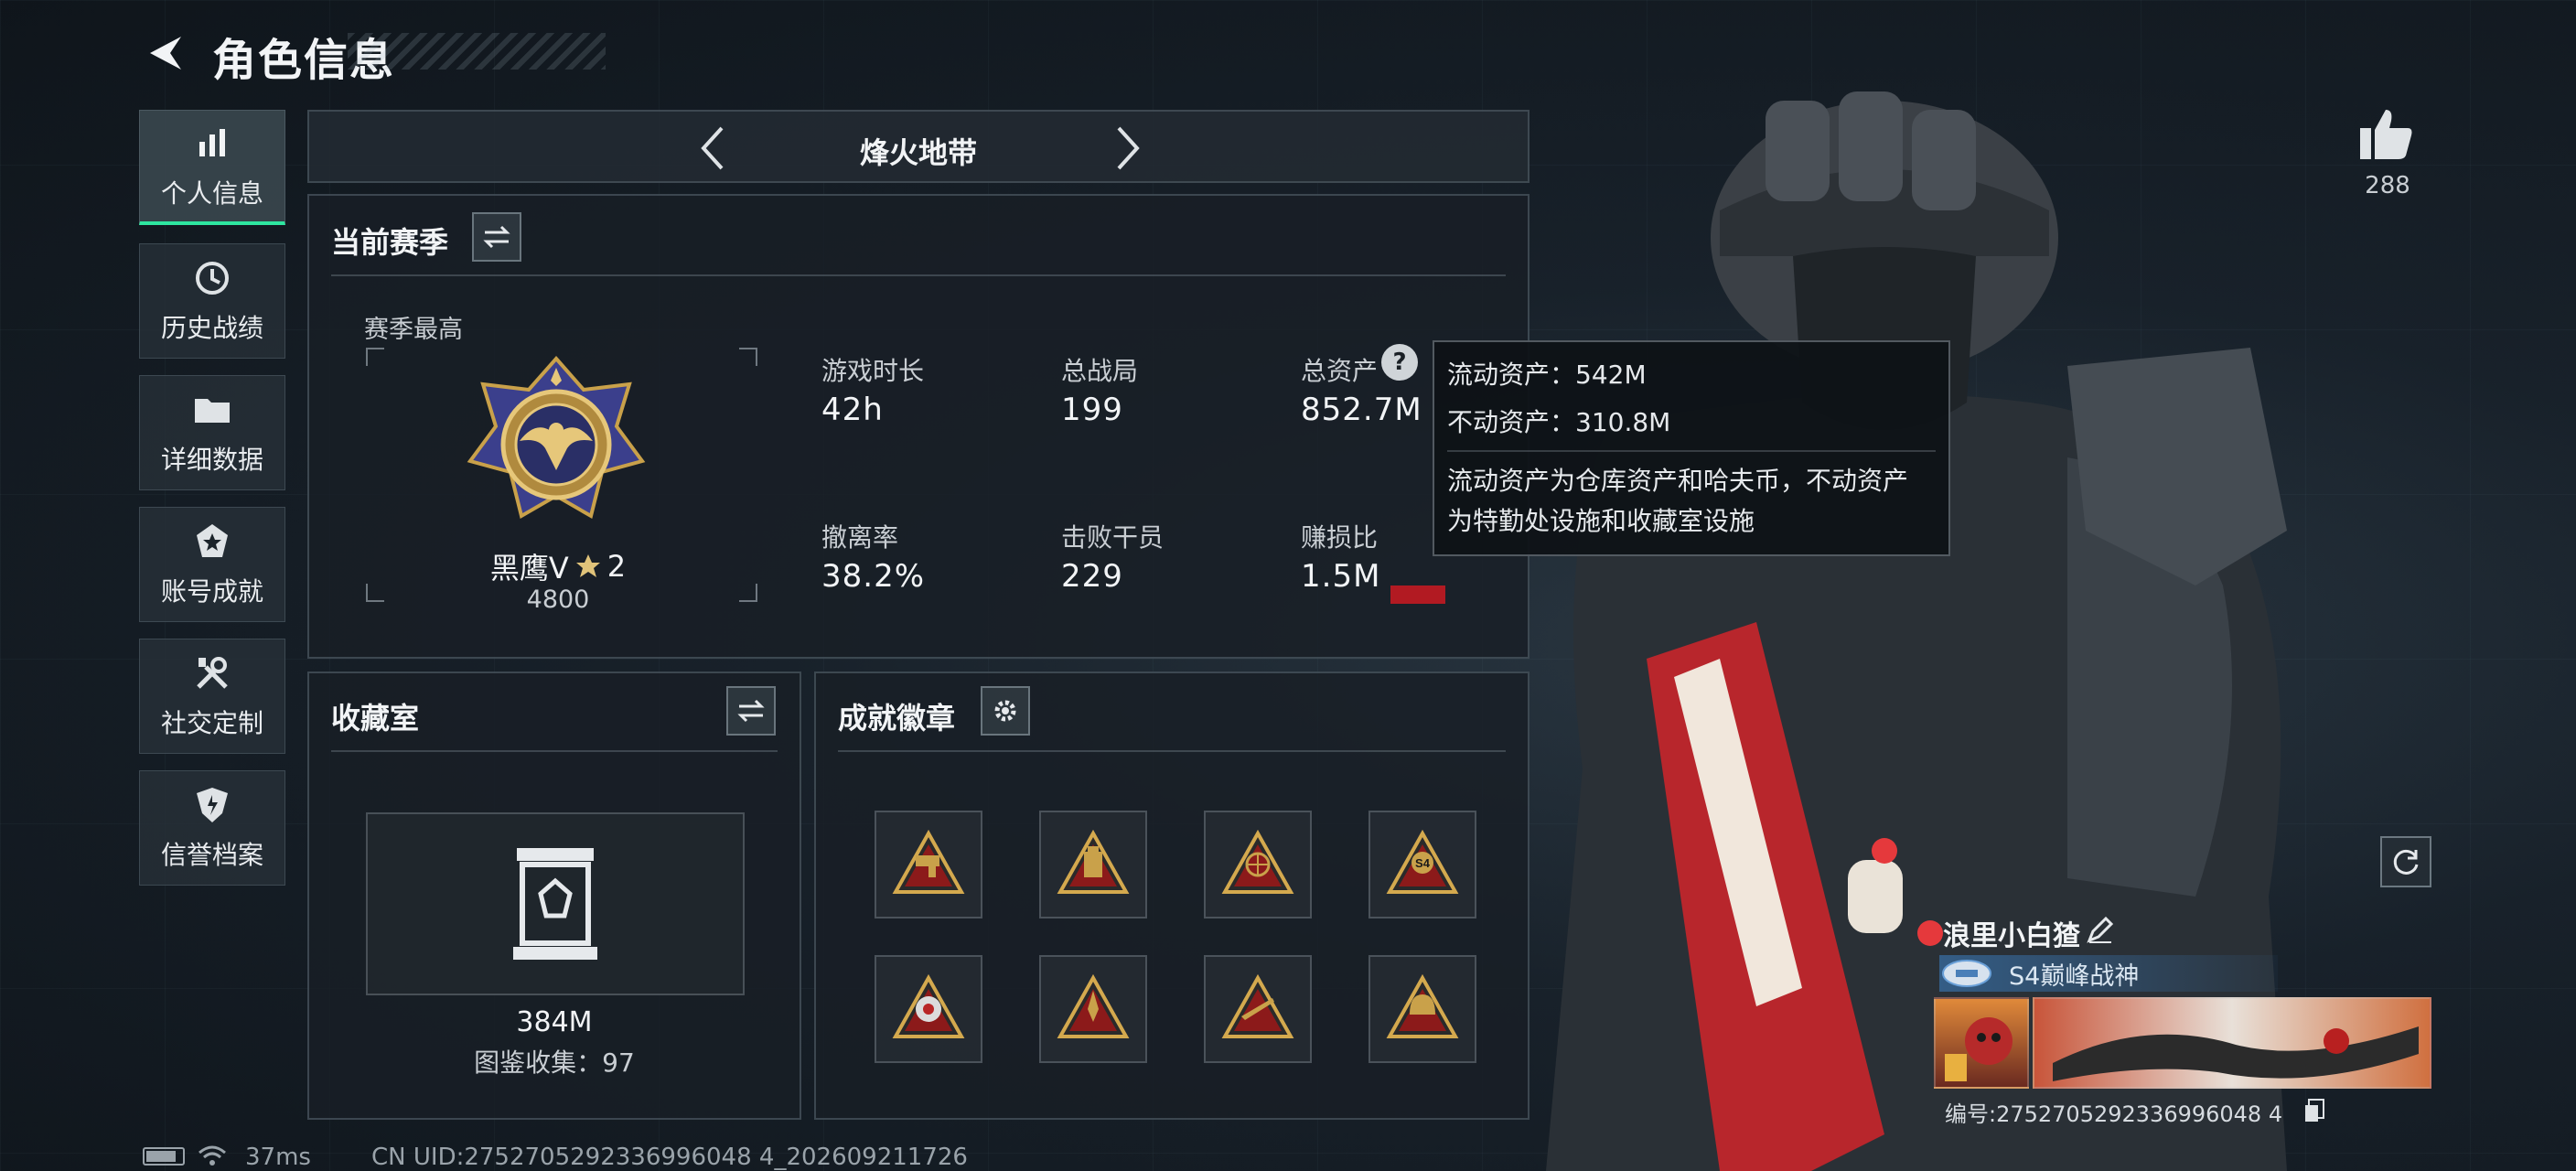  Describe the element at coordinates (873, 371) in the screenshot. I see `stat-label-playtime: 游戏时长` at that location.